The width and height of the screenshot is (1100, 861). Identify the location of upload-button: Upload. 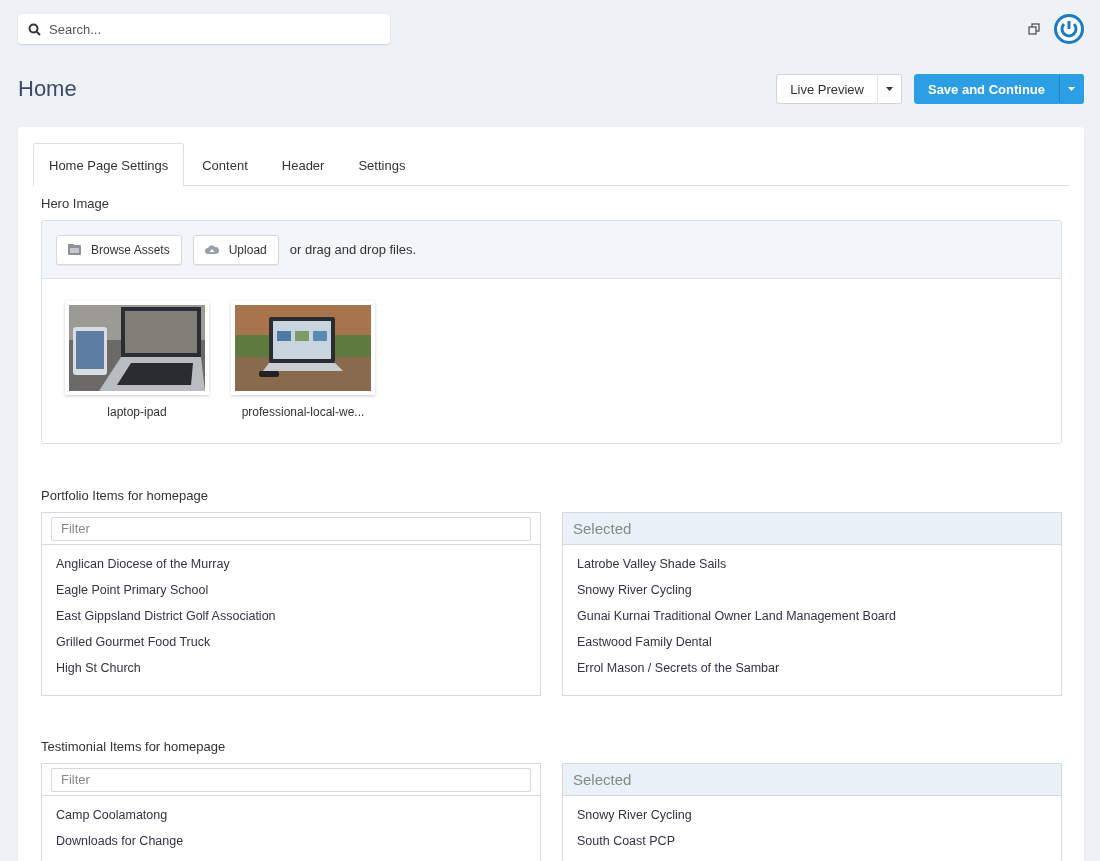
(235, 249).